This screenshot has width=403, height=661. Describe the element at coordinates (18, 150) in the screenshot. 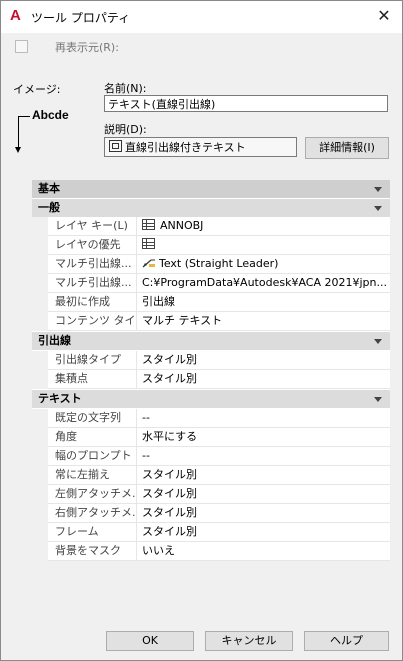

I see `preview-arrowhead-icon` at that location.